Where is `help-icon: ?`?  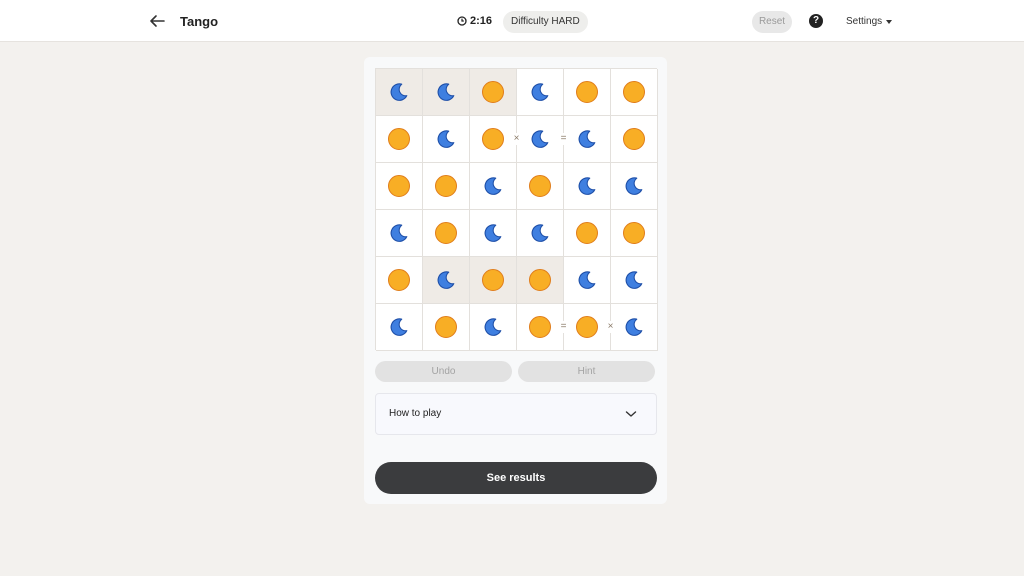 help-icon: ? is located at coordinates (816, 21).